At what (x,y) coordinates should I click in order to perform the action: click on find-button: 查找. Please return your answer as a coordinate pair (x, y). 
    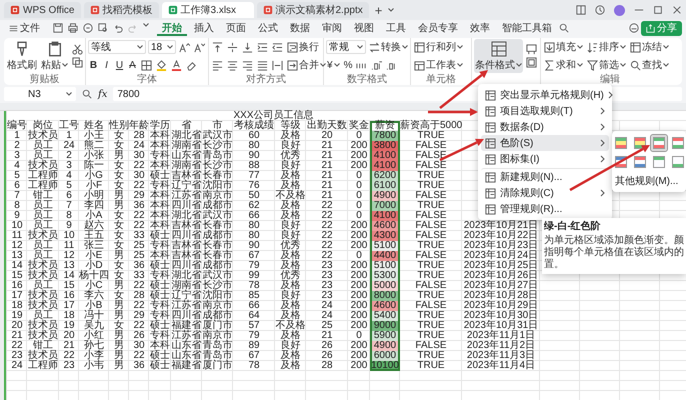
    Looking at the image, I should click on (649, 65).